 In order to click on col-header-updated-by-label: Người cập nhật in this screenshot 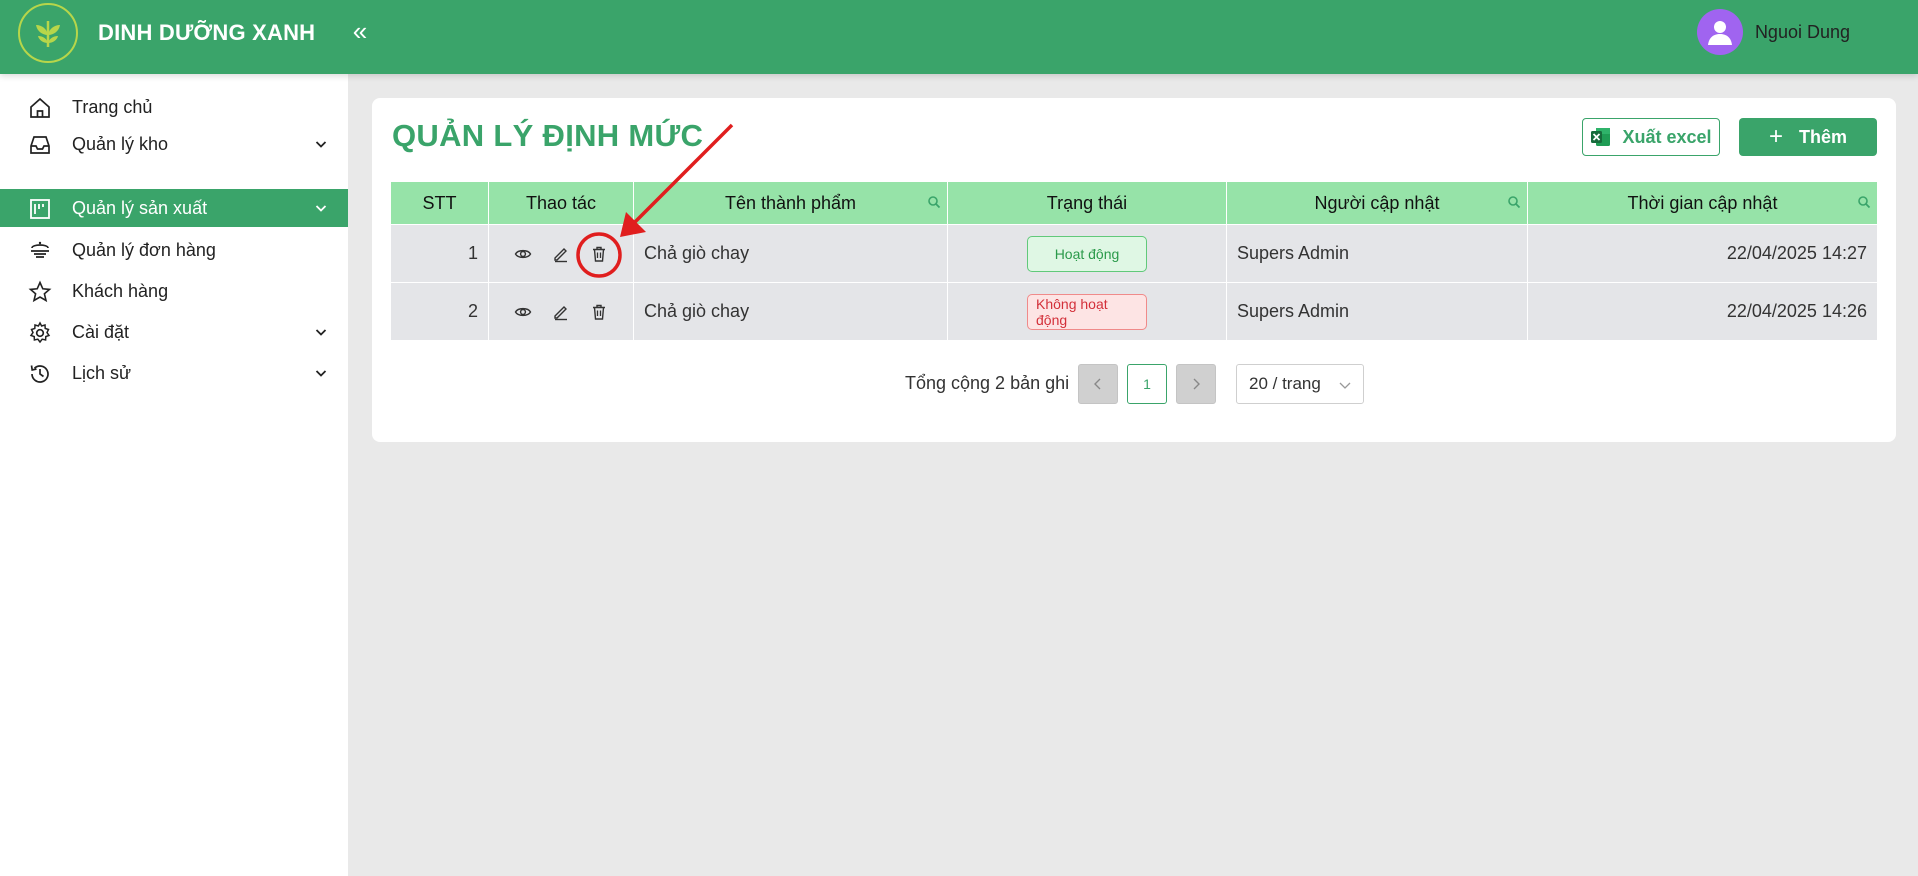, I will do `click(1377, 202)`.